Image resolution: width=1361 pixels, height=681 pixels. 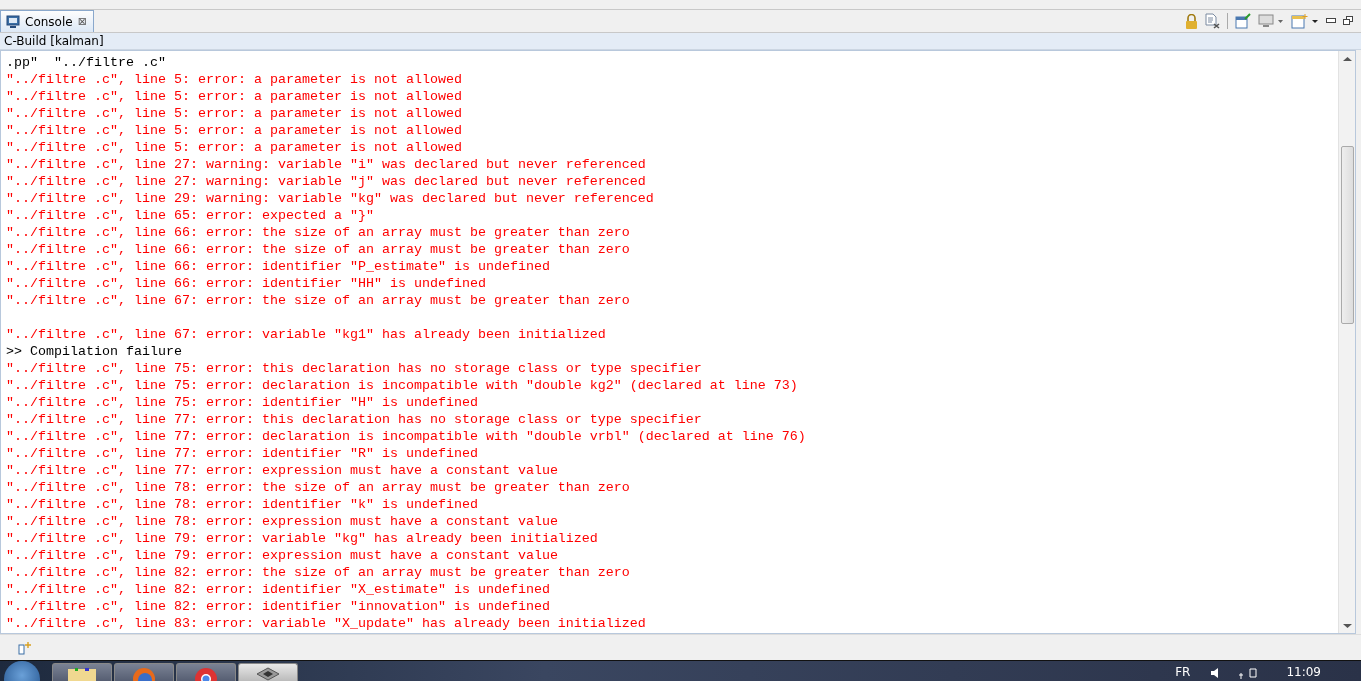 What do you see at coordinates (318, 300) in the screenshot?
I see `error-line: "../filtre .c", line 67: error: the size of an array must be greater than zero` at bounding box center [318, 300].